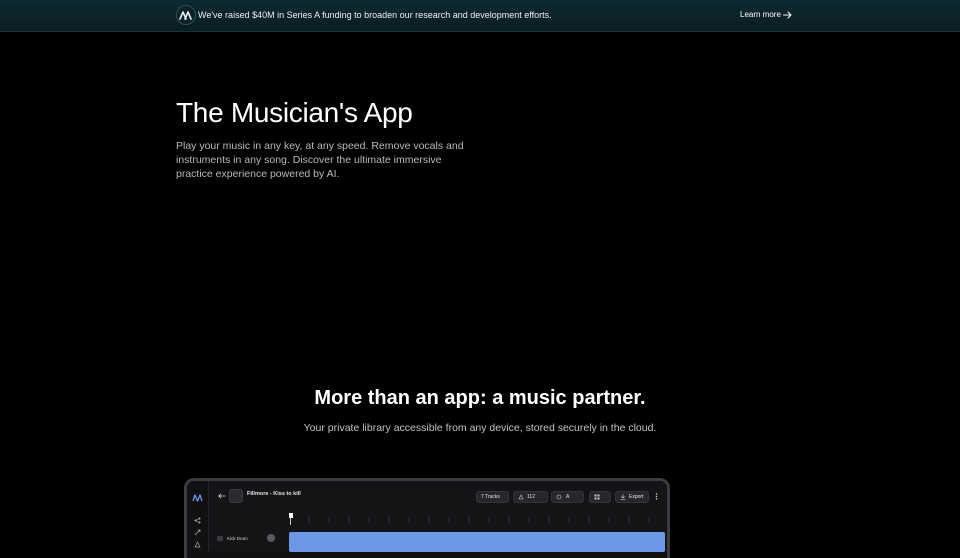  Describe the element at coordinates (760, 14) in the screenshot. I see `learn-more-label: Learn more` at that location.